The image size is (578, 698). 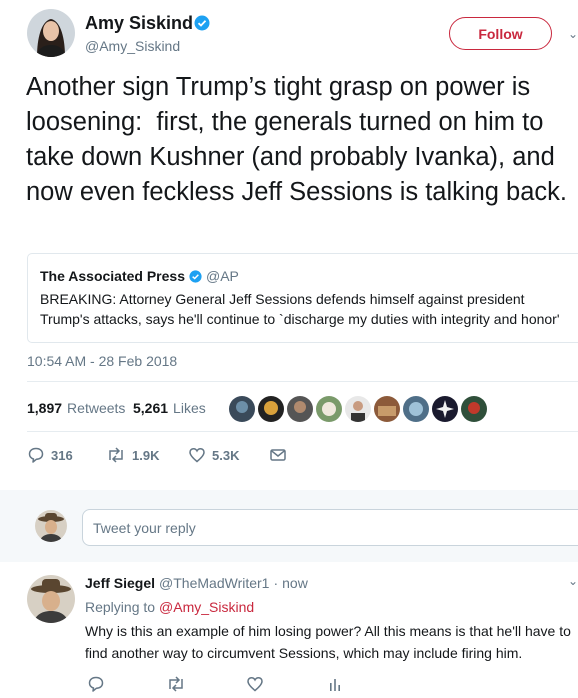 I want to click on like-count: 5.3K, so click(x=226, y=455).